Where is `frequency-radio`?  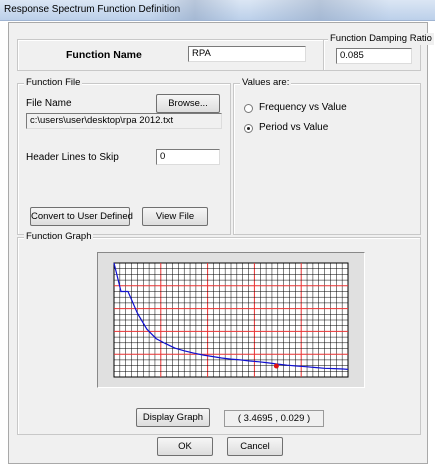 frequency-radio is located at coordinates (248, 108).